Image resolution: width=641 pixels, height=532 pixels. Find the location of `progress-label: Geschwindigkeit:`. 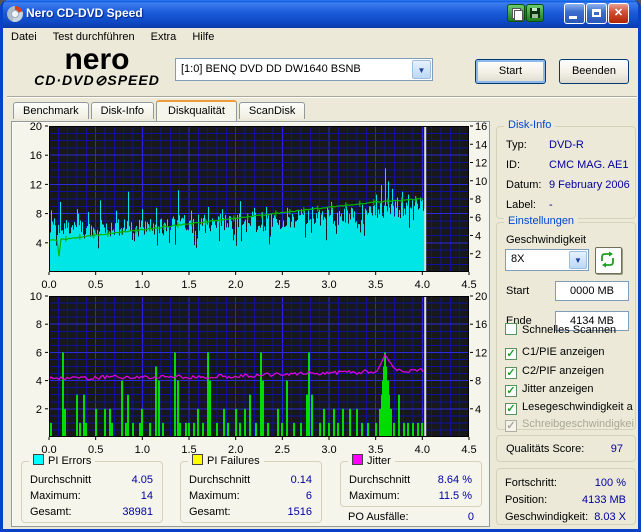

progress-label: Geschwindigkeit: is located at coordinates (547, 517).